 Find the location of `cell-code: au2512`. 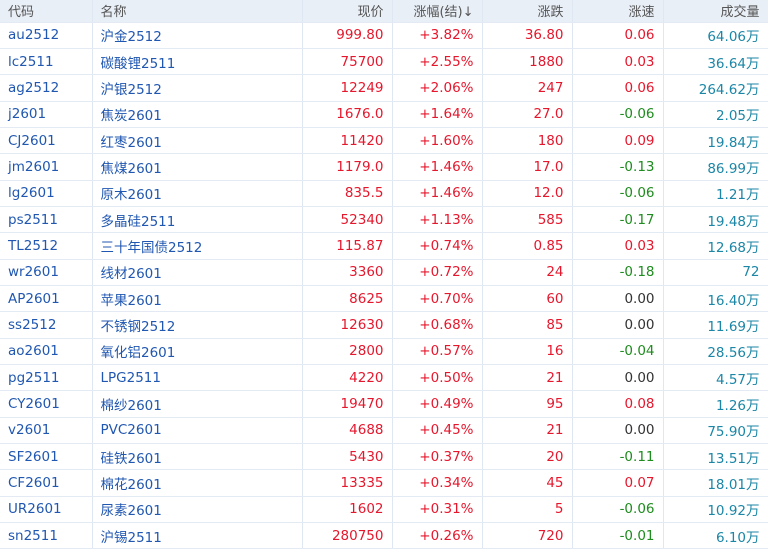

cell-code: au2512 is located at coordinates (46, 35).